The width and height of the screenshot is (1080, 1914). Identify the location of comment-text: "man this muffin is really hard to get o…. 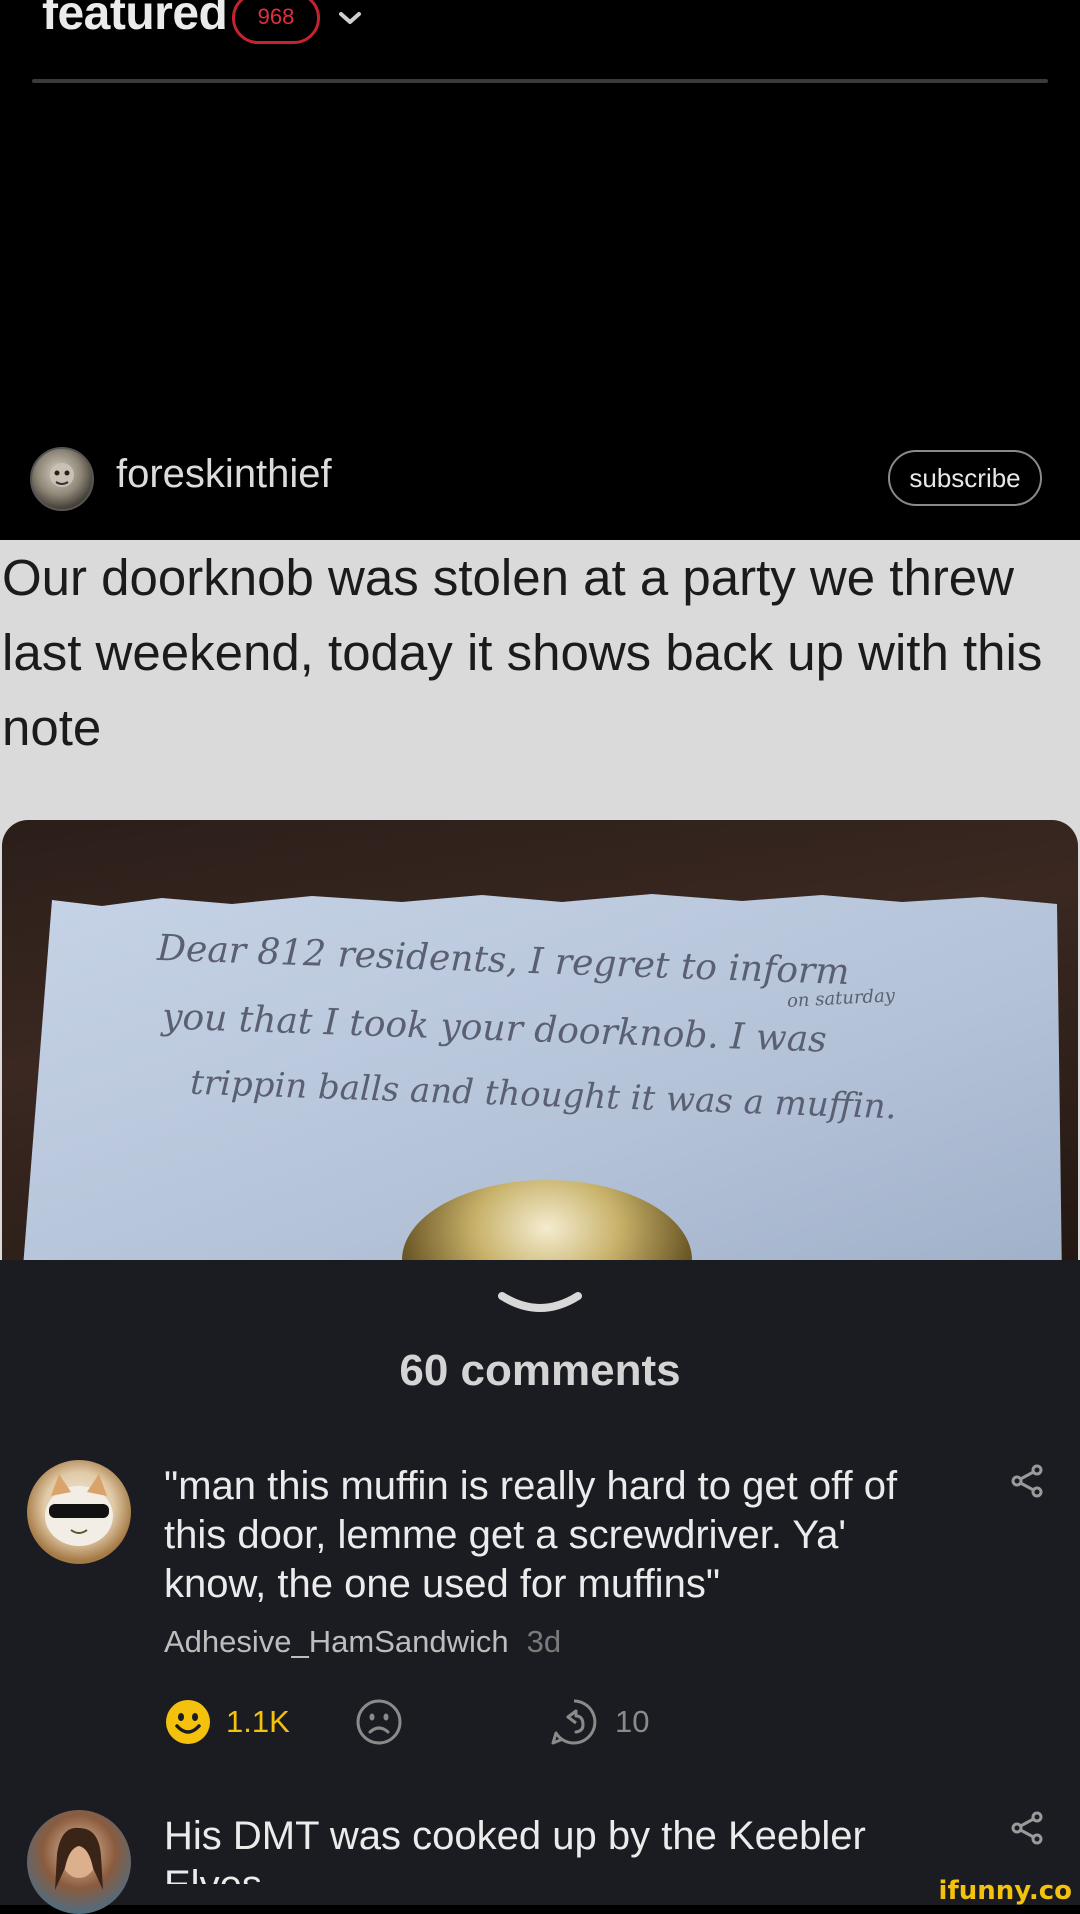
(531, 1535).